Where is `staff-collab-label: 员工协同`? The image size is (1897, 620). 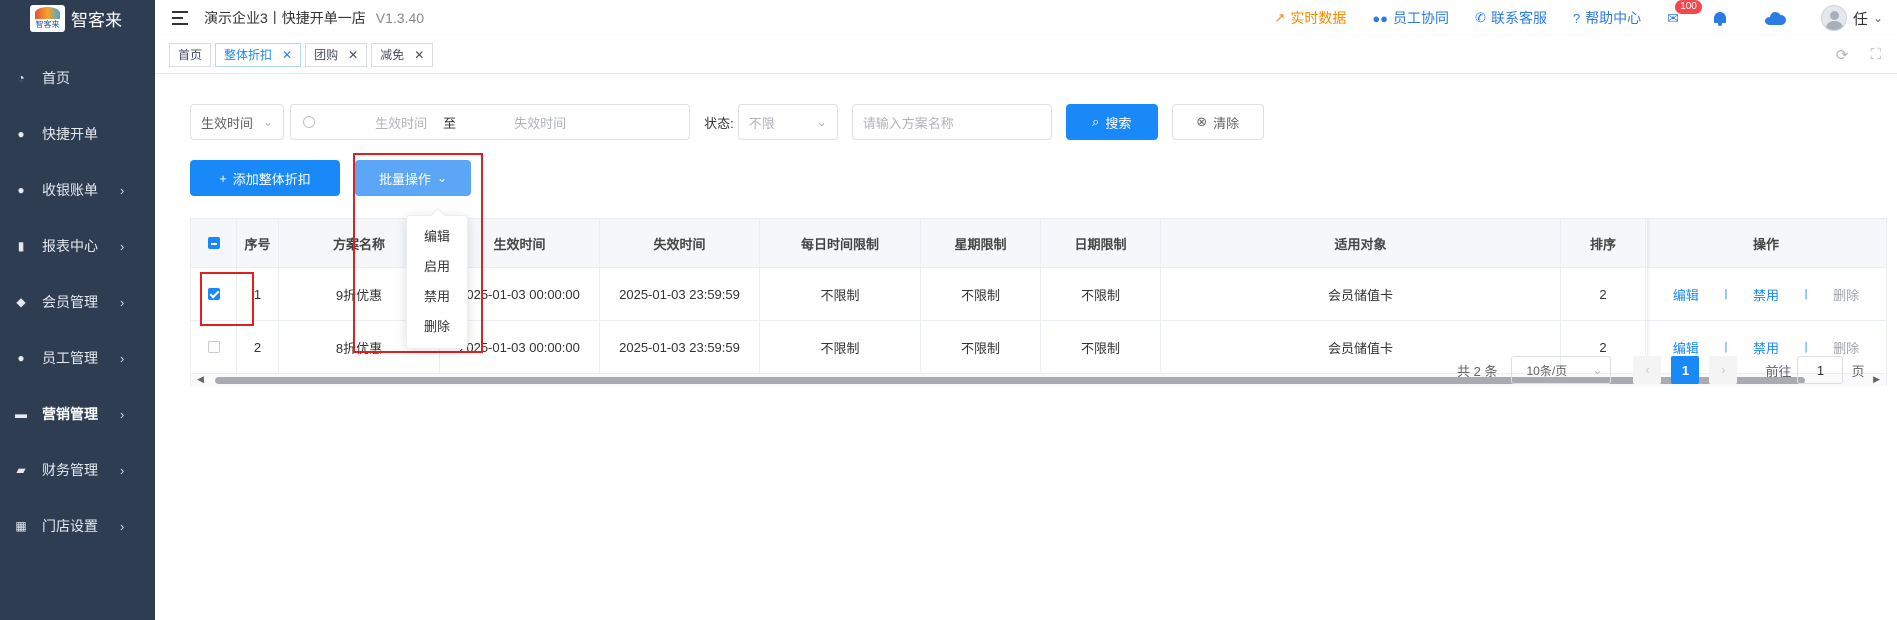 staff-collab-label: 员工协同 is located at coordinates (1421, 18).